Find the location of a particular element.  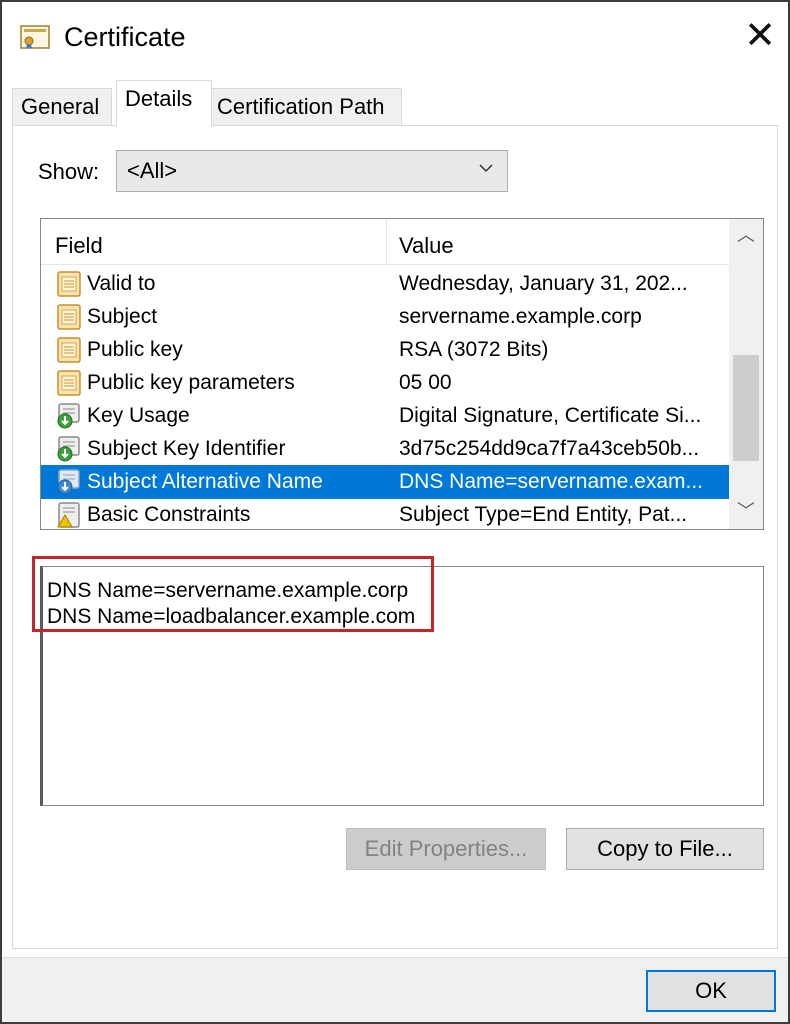

certificate-icon is located at coordinates (35, 37).